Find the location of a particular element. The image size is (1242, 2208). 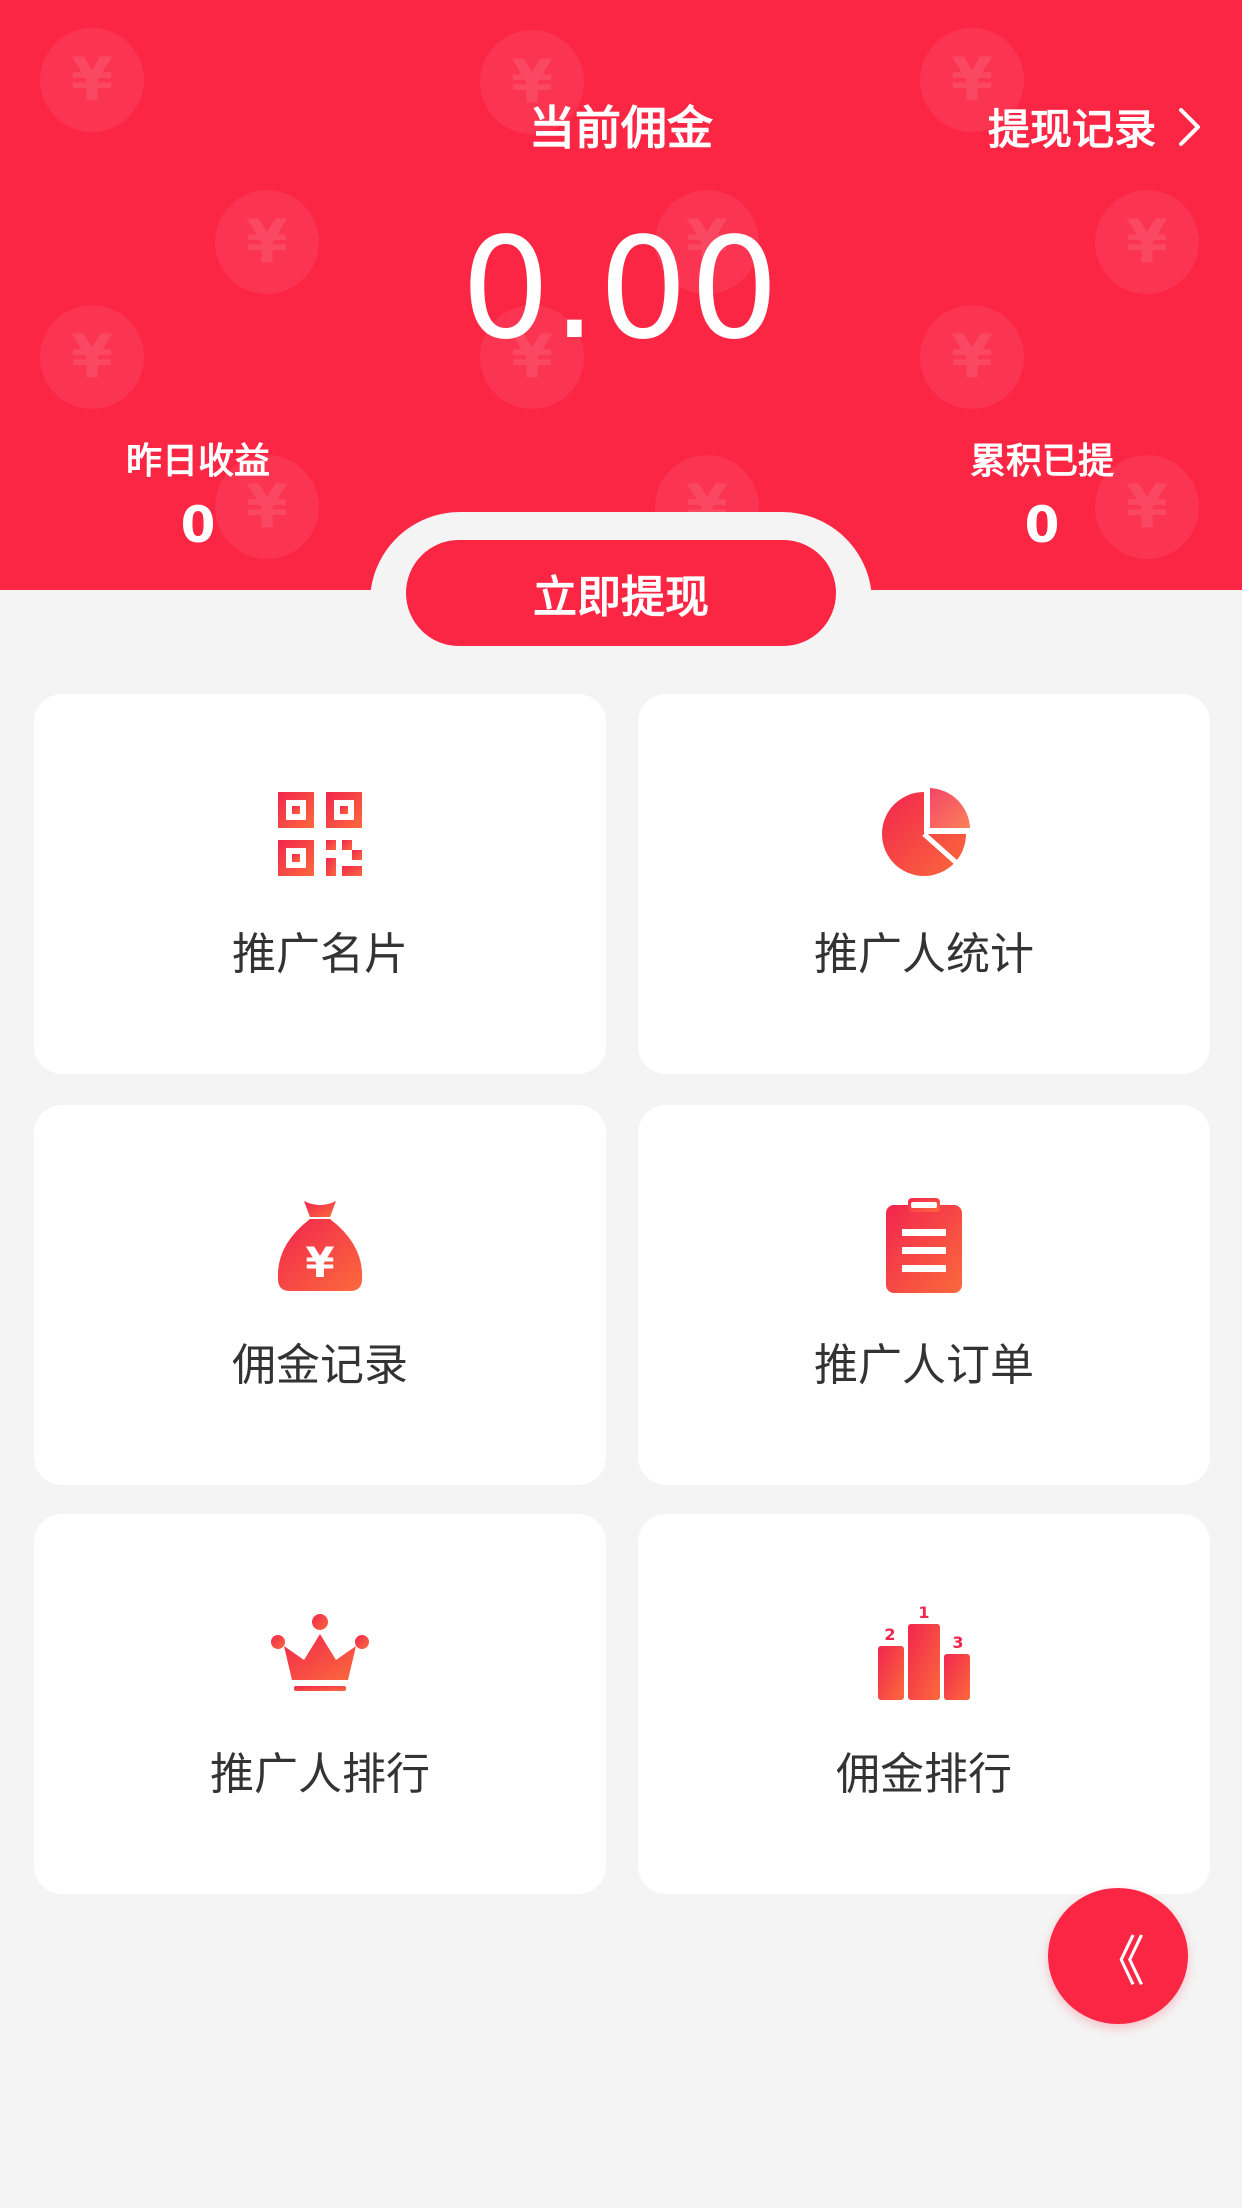

withdraw-record-link: 提现记录 is located at coordinates (1095, 126).